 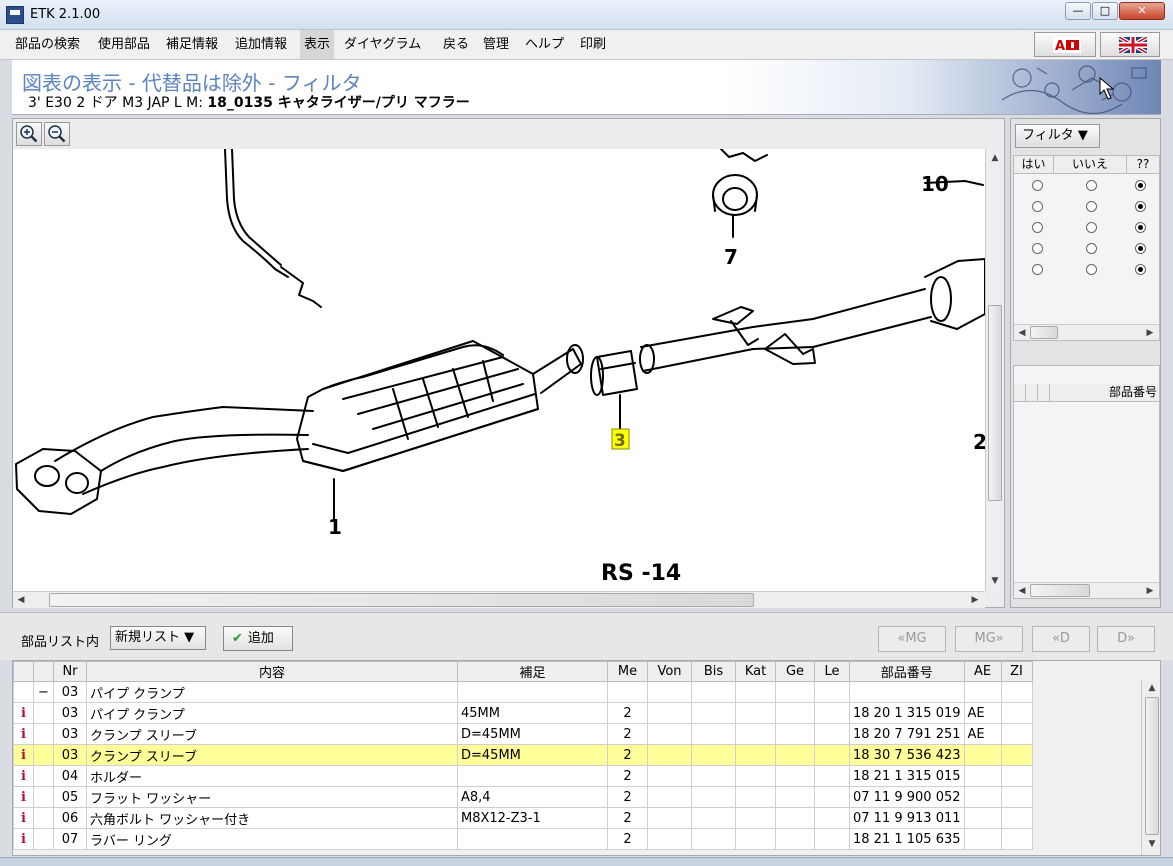 What do you see at coordinates (1140, 227) in the screenshot?
I see `filter-radio-r3-unknown` at bounding box center [1140, 227].